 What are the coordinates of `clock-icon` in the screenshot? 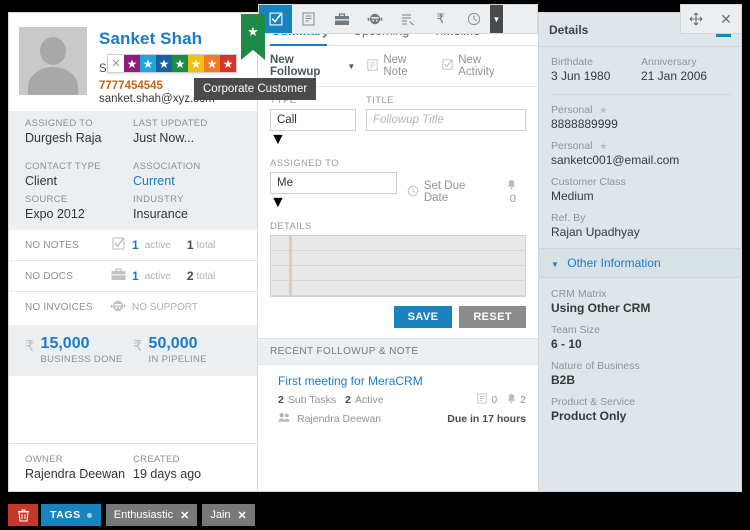 It's located at (413, 192).